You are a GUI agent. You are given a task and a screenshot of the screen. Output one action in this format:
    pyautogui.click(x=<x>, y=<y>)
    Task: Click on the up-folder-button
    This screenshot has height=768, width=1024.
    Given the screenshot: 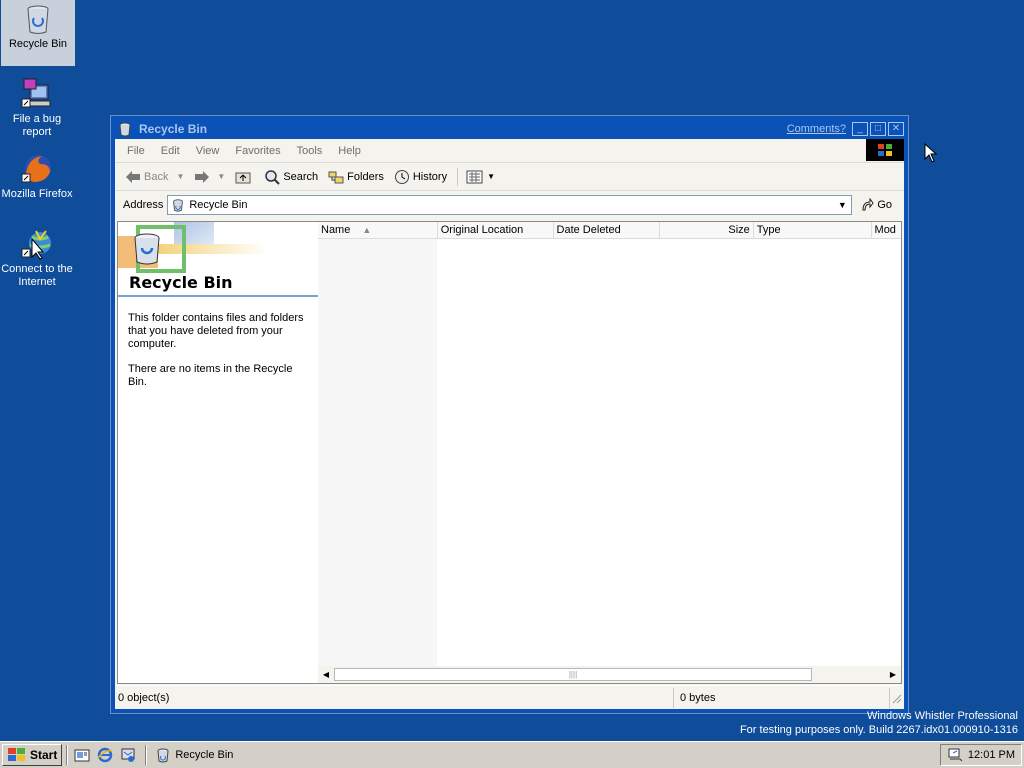 What is the action you would take?
    pyautogui.click(x=244, y=177)
    